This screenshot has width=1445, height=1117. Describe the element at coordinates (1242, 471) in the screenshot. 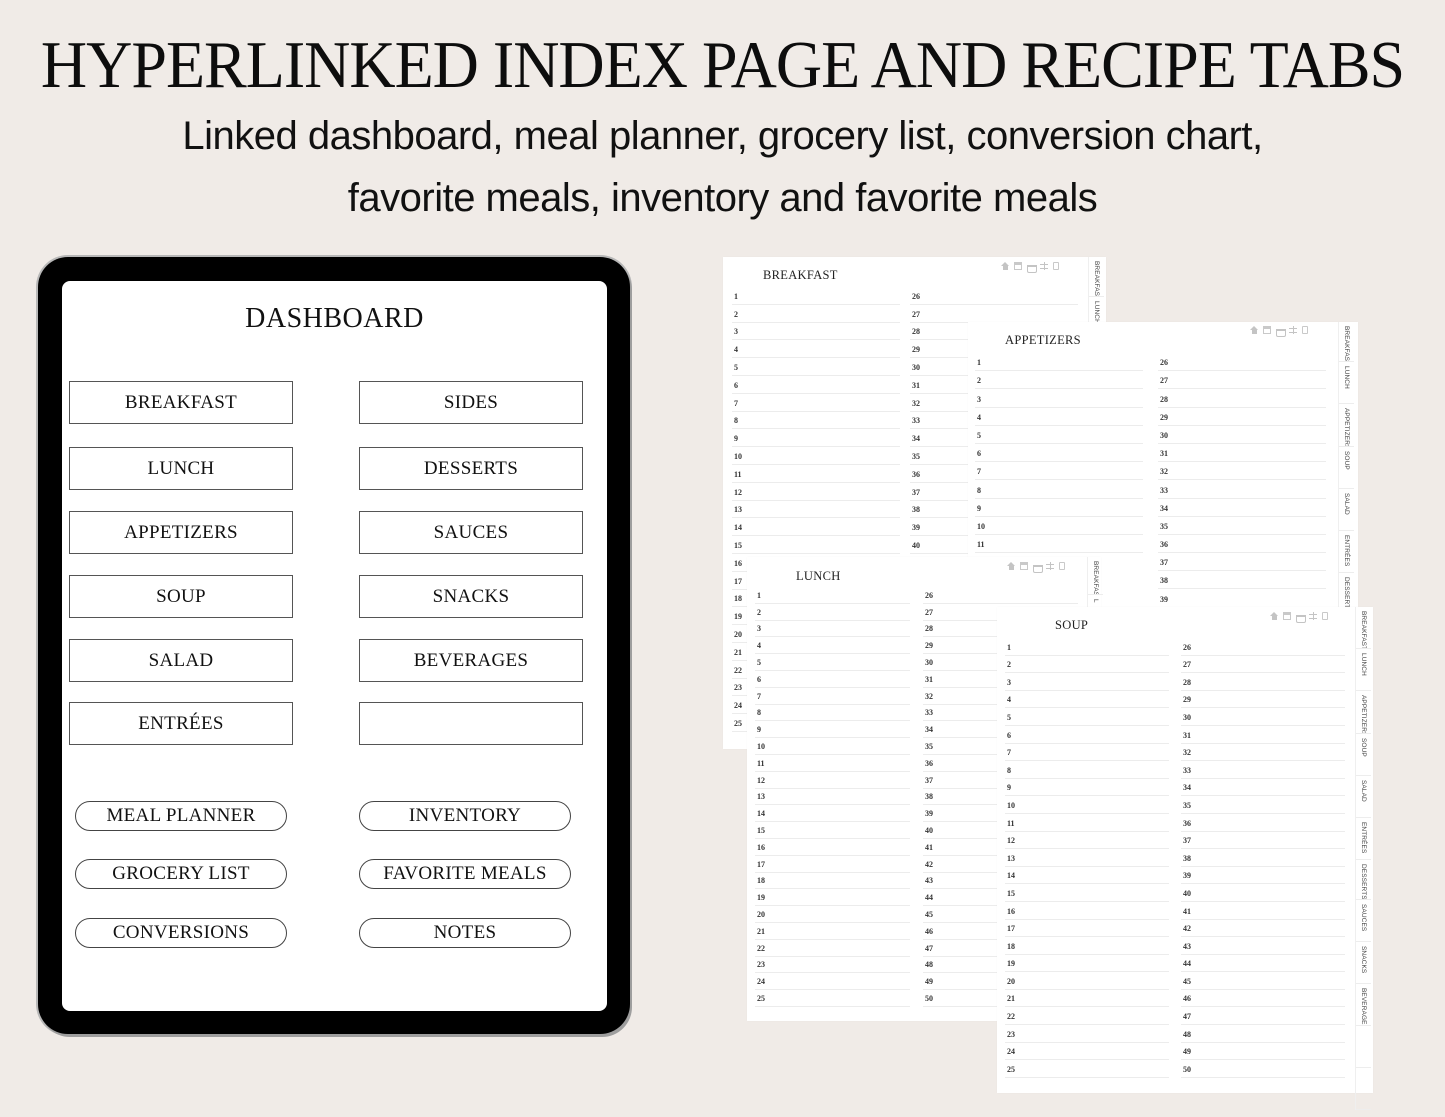

I see `recipe-line: 32` at that location.